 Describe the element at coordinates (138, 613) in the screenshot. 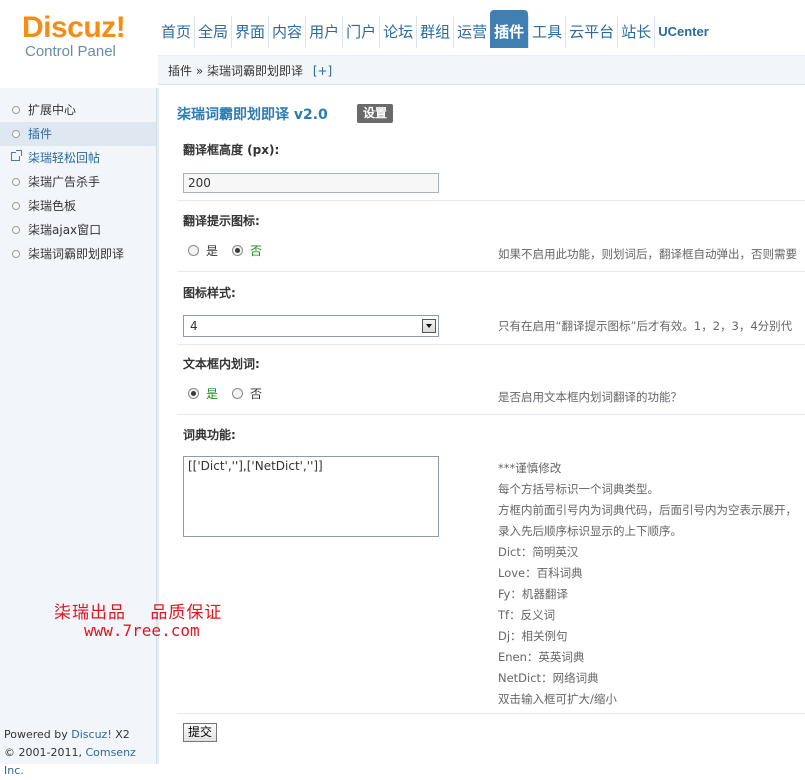

I see `watermark-slogan: 柒瑞出品 品质保证` at that location.